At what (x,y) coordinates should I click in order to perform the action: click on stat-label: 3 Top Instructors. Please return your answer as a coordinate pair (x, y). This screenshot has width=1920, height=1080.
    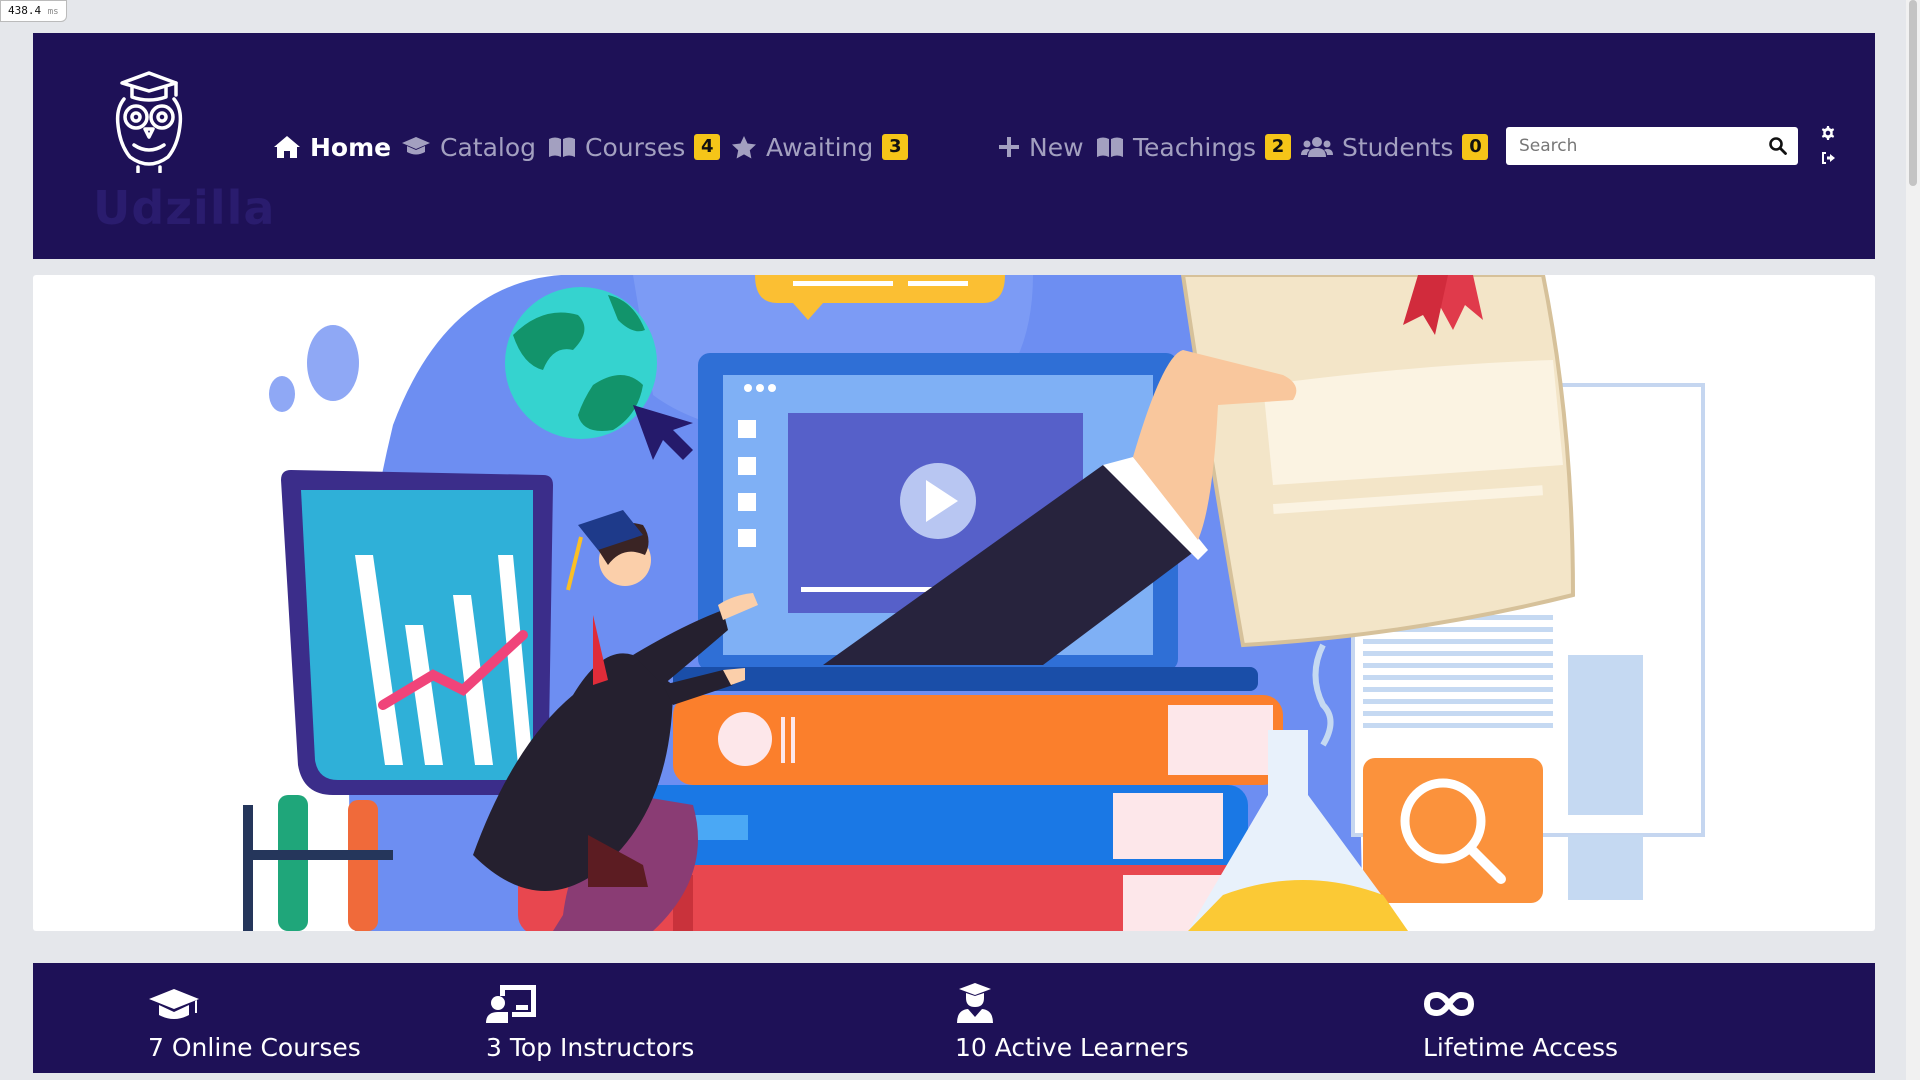
    Looking at the image, I should click on (590, 1047).